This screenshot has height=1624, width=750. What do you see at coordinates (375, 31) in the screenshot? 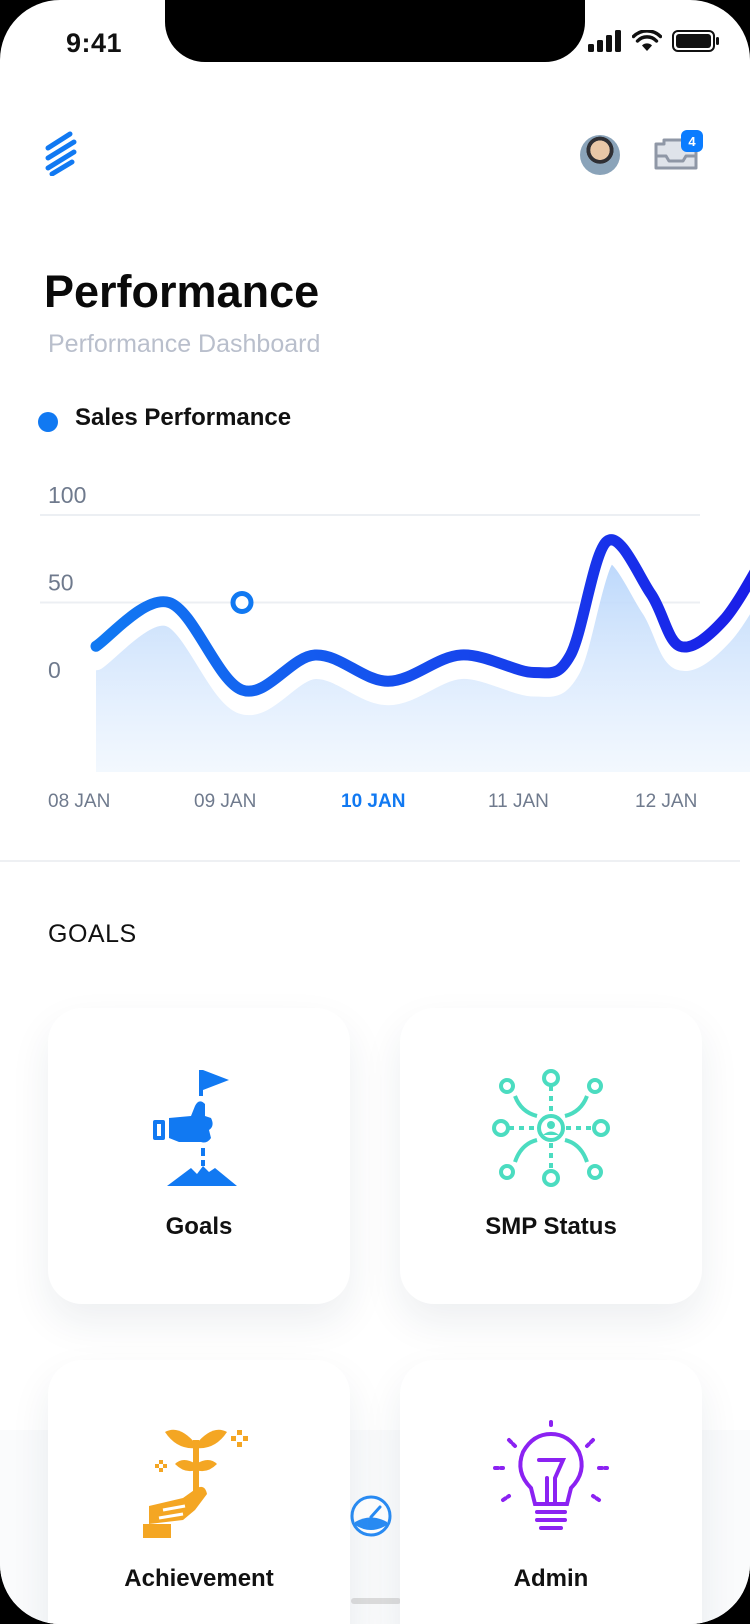
I see `device-notch` at bounding box center [375, 31].